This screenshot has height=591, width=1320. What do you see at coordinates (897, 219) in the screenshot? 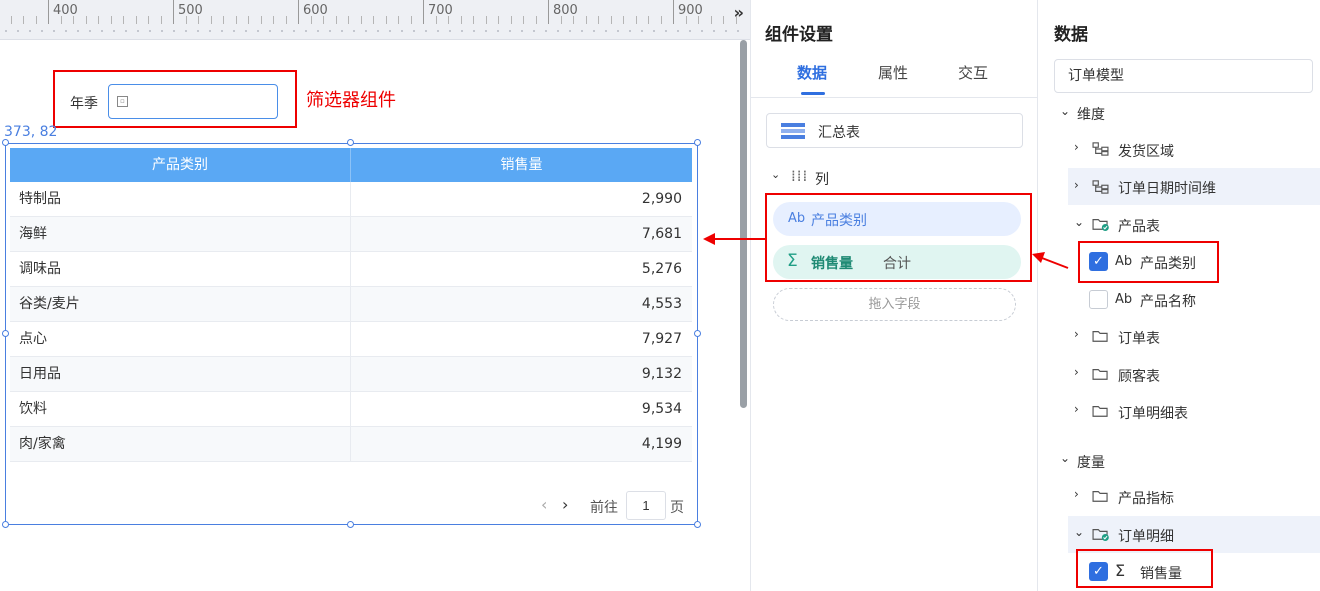
I see `field-pill-product-category: Ab 产品类别` at bounding box center [897, 219].